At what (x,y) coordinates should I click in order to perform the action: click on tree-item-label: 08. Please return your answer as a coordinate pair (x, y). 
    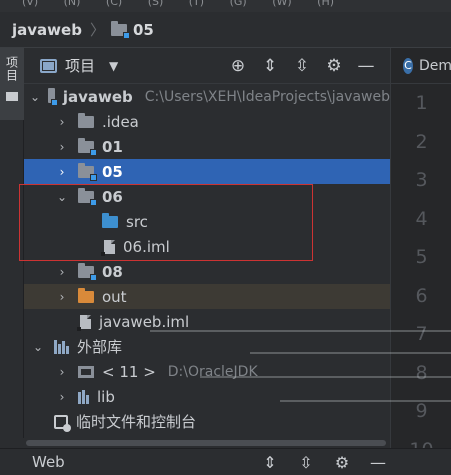
    Looking at the image, I should click on (112, 271).